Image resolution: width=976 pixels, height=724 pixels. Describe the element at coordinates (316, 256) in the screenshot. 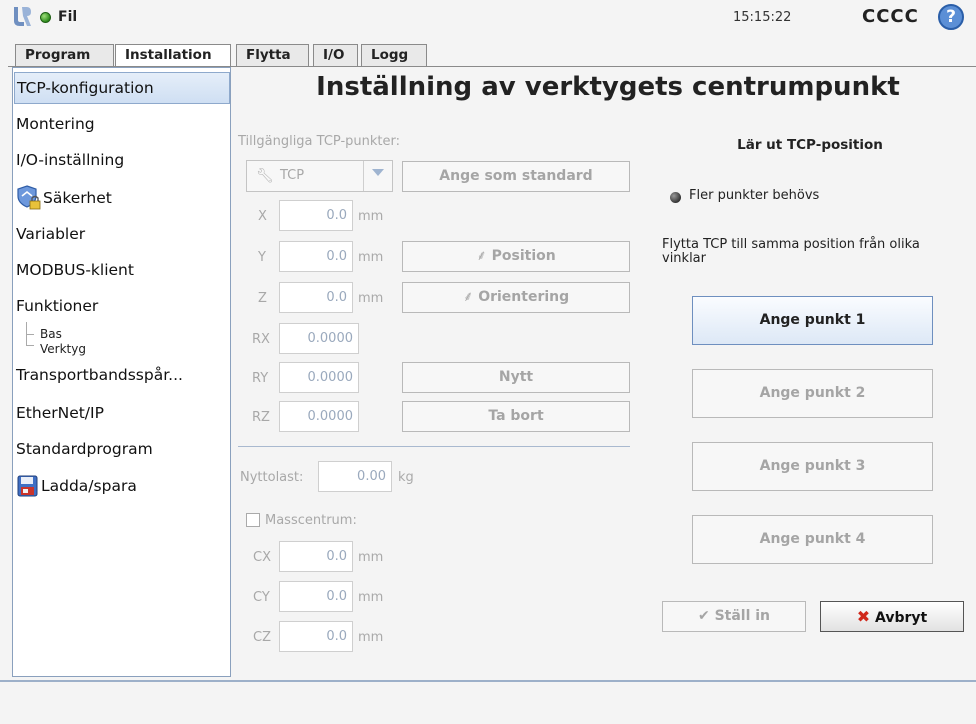

I see `y-field: 0.0` at that location.